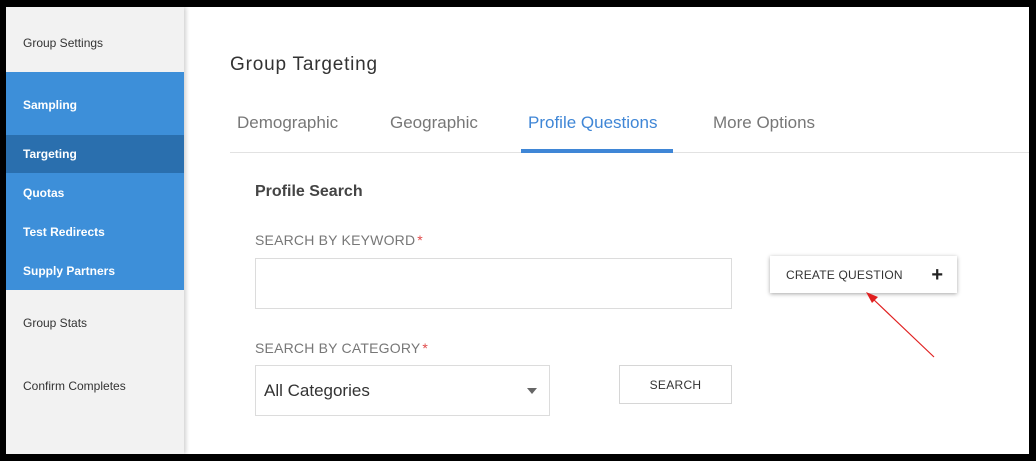  What do you see at coordinates (592, 129) in the screenshot?
I see `tab-profile-questions: Profile Questions` at bounding box center [592, 129].